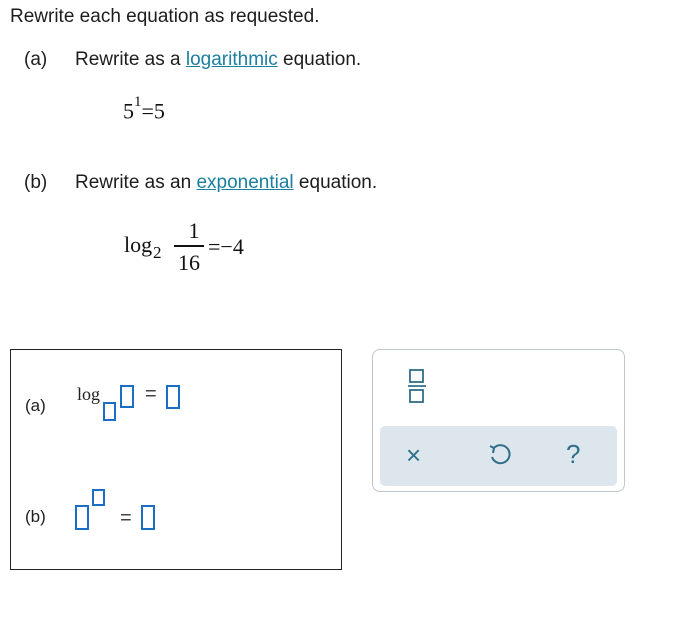 The image size is (700, 633). What do you see at coordinates (98, 497) in the screenshot?
I see `exp-exponent-input` at bounding box center [98, 497].